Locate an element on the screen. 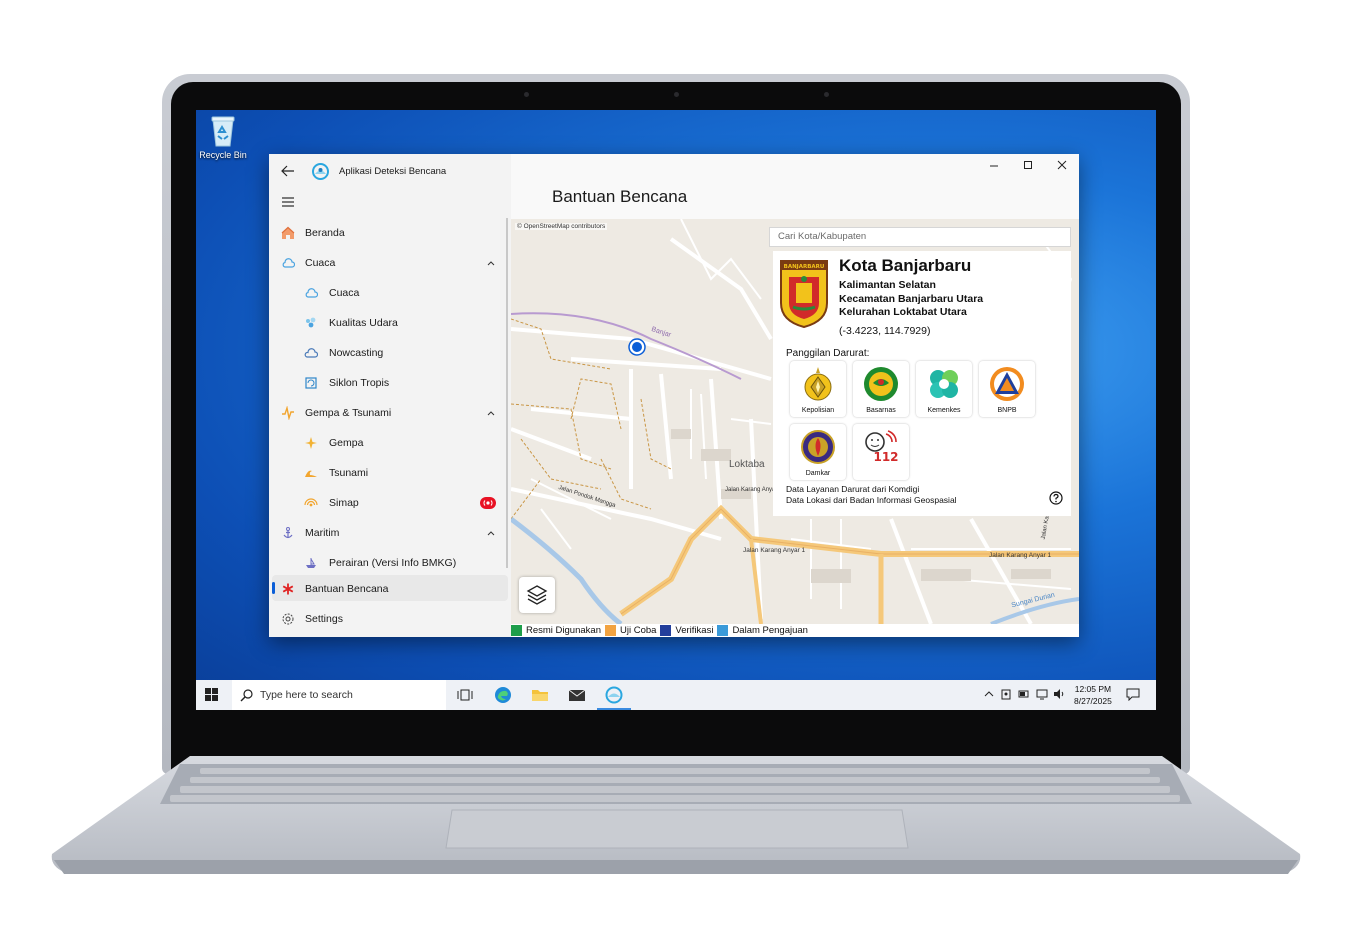  legend-label: Uji Coba is located at coordinates (638, 630).